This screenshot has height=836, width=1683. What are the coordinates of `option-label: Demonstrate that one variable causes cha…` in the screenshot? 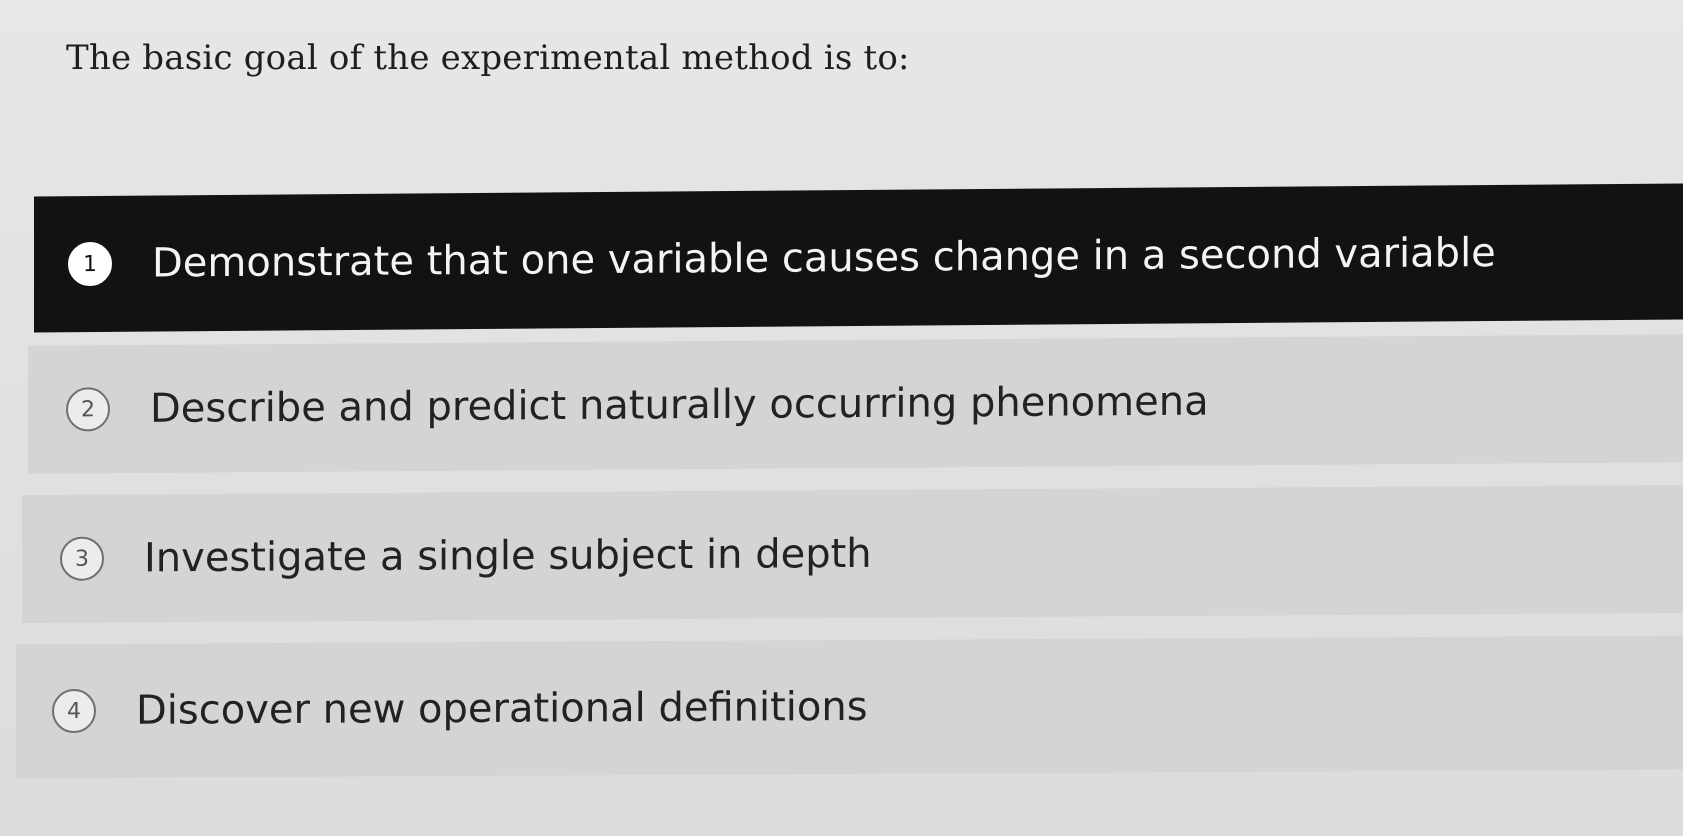 It's located at (824, 258).